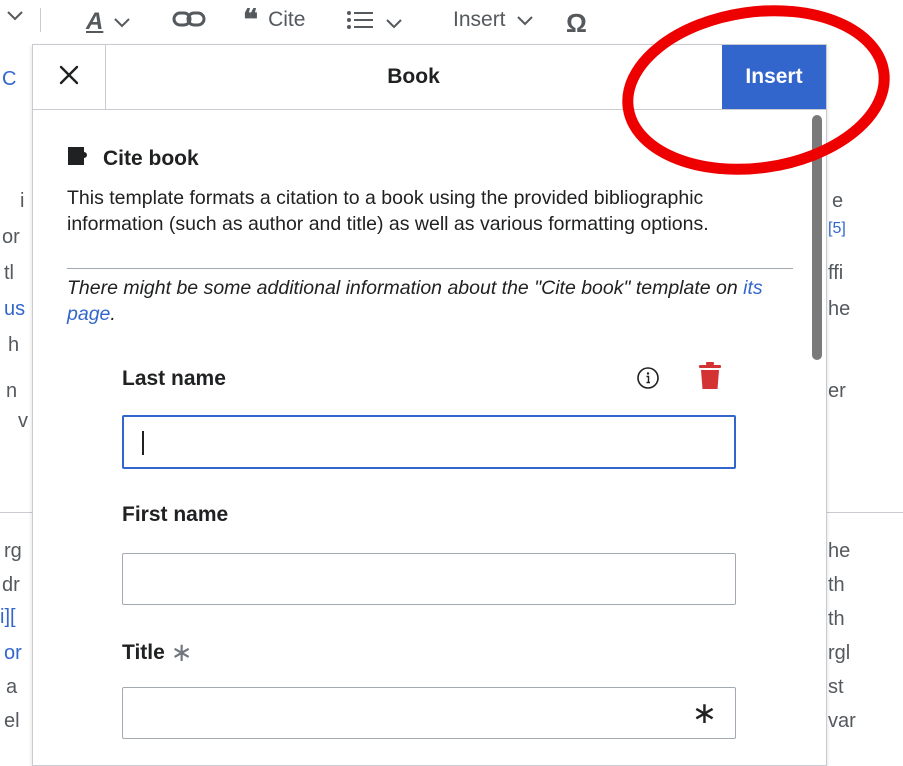 Image resolution: width=903 pixels, height=766 pixels. I want to click on dialog-title: Book, so click(413, 76).